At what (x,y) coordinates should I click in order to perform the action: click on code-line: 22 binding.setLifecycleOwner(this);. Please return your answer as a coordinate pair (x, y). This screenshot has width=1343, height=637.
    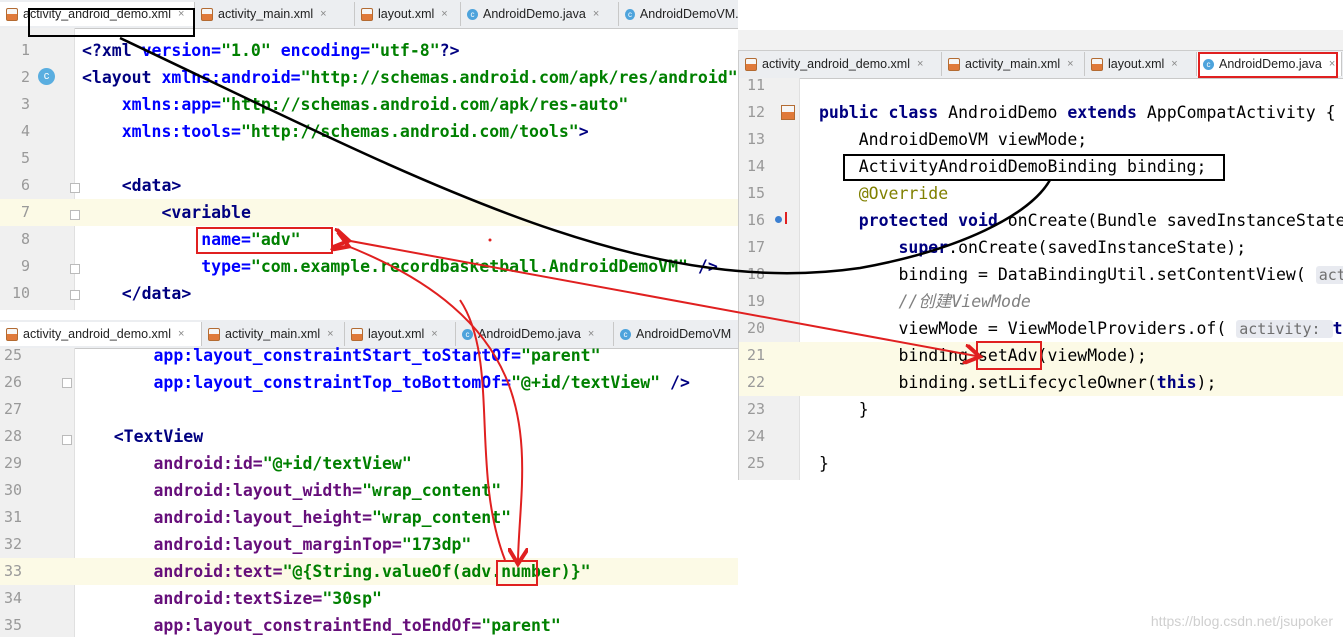
    Looking at the image, I should click on (1041, 382).